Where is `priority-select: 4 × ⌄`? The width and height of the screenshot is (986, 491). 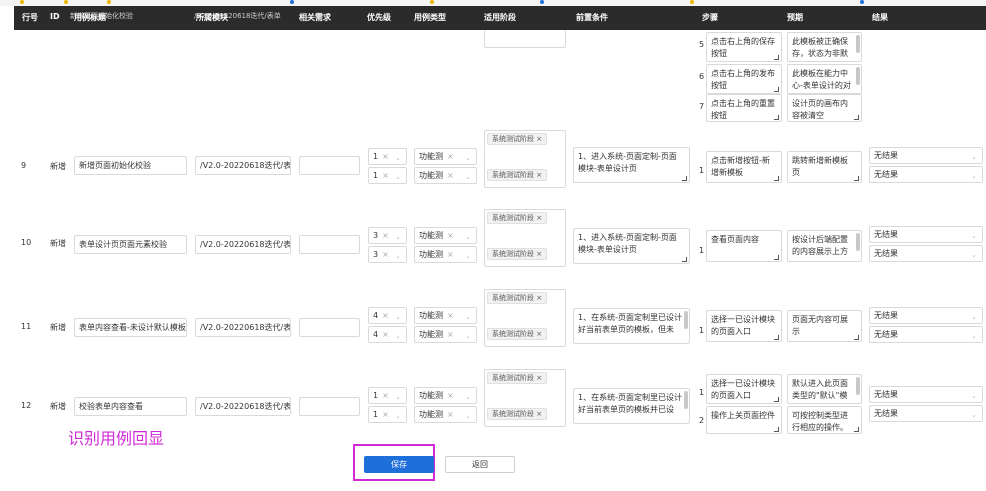
priority-select: 4 × ⌄ is located at coordinates (387, 315).